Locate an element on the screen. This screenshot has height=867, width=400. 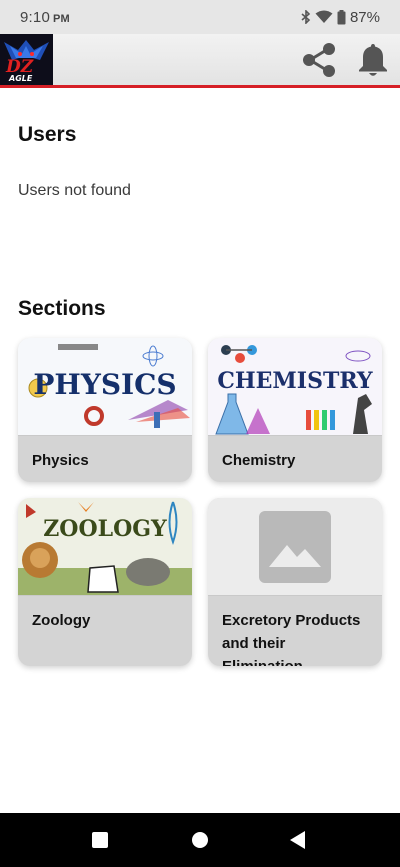
section-card-label: Excretory Products and their Elimination is located at coordinates (291, 639).